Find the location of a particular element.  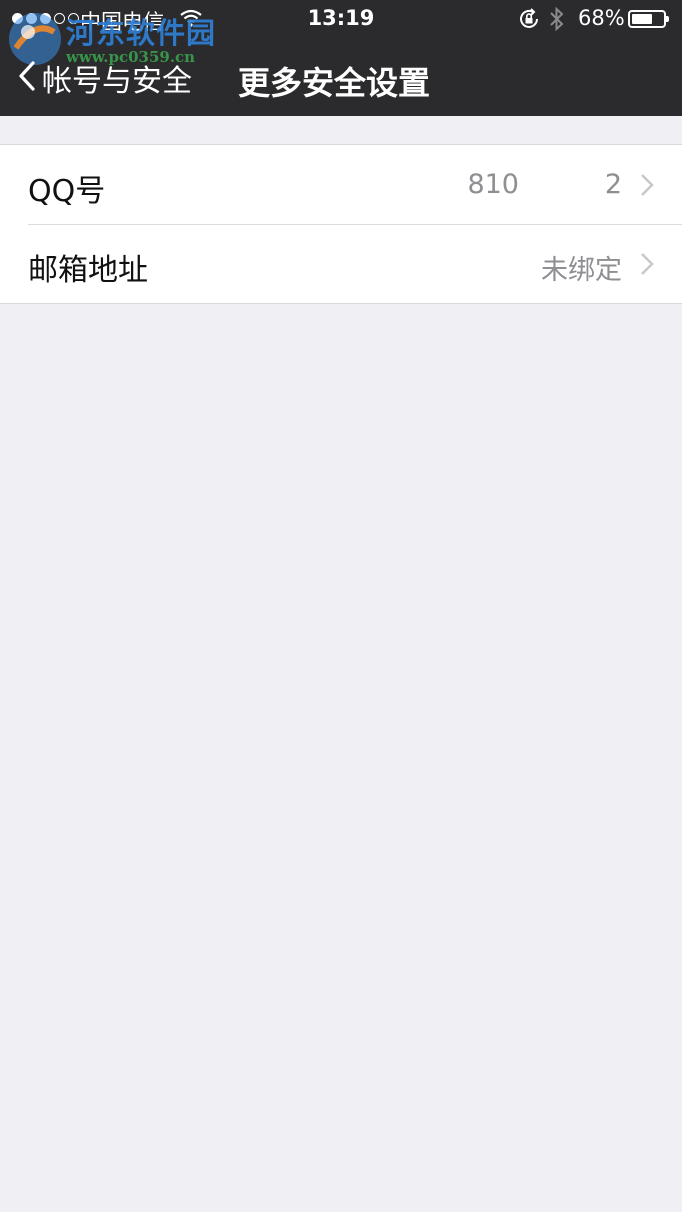

qq-number-value: 810 2 is located at coordinates (544, 184).